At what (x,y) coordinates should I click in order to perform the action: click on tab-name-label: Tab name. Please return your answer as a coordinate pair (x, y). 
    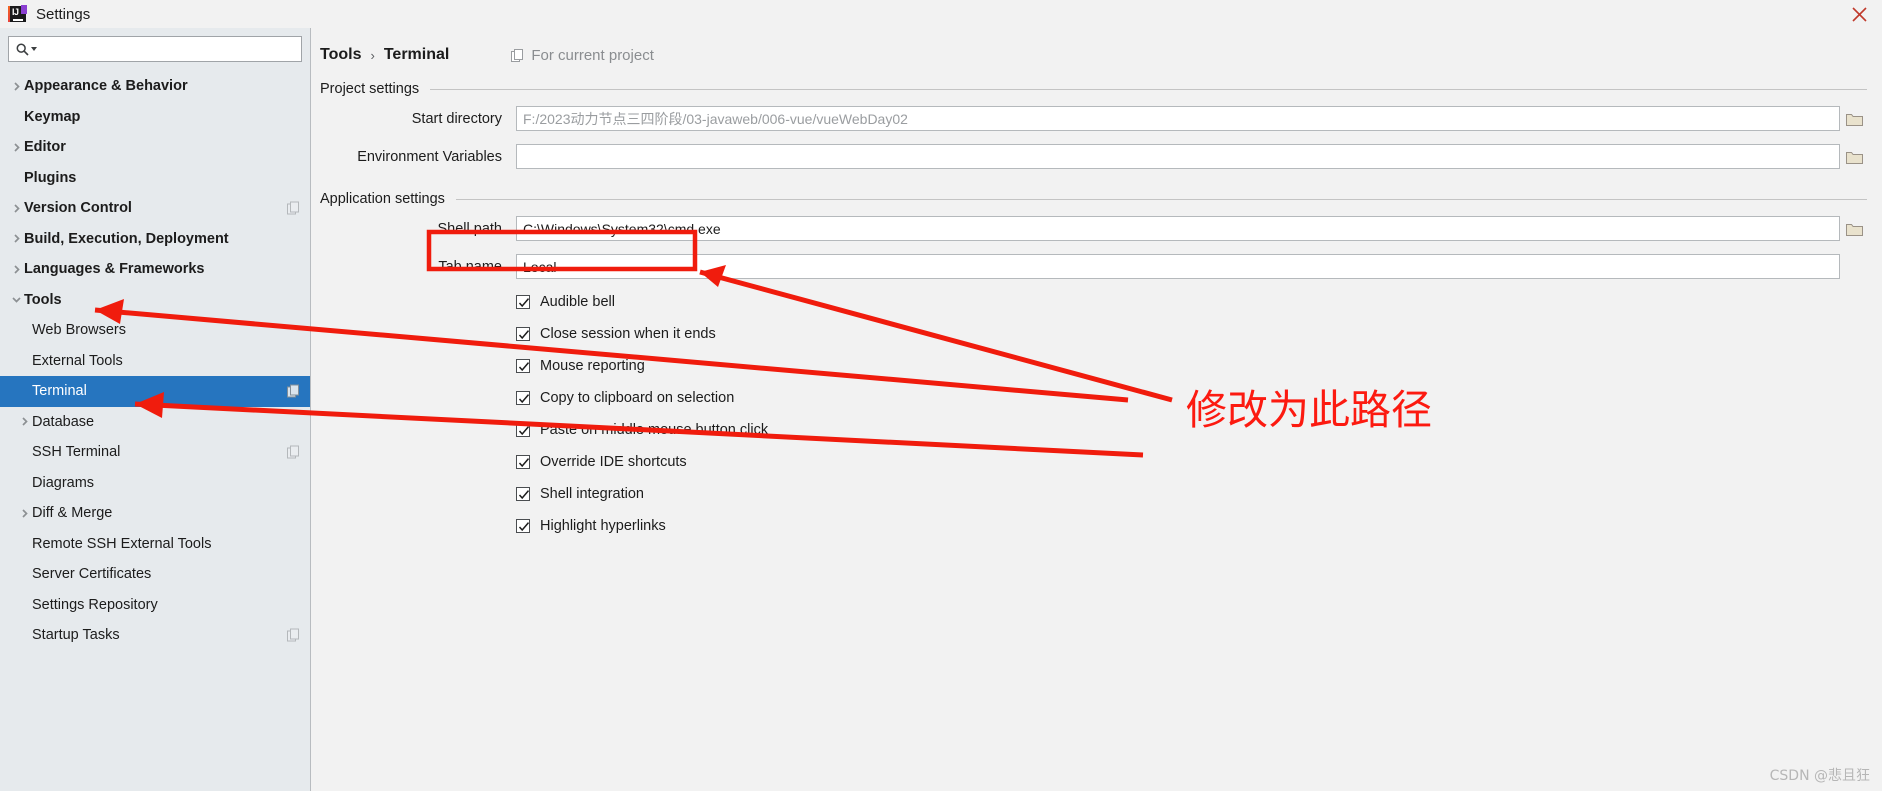
    Looking at the image, I should click on (470, 266).